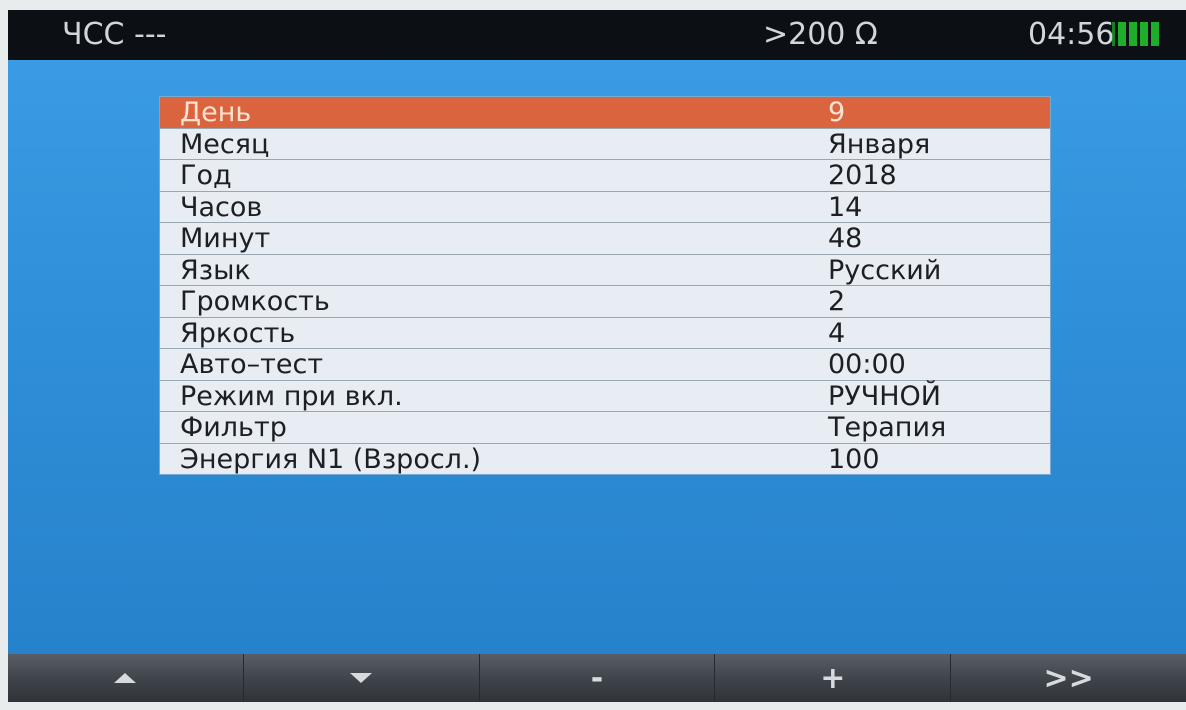 The height and width of the screenshot is (710, 1186). I want to click on setting-value: 2018, so click(862, 175).